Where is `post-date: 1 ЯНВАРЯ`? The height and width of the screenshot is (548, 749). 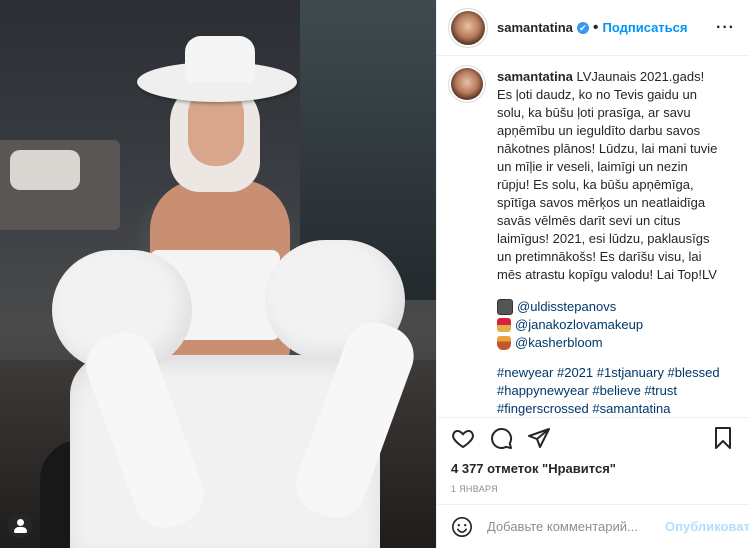 post-date: 1 ЯНВАРЯ is located at coordinates (593, 490).